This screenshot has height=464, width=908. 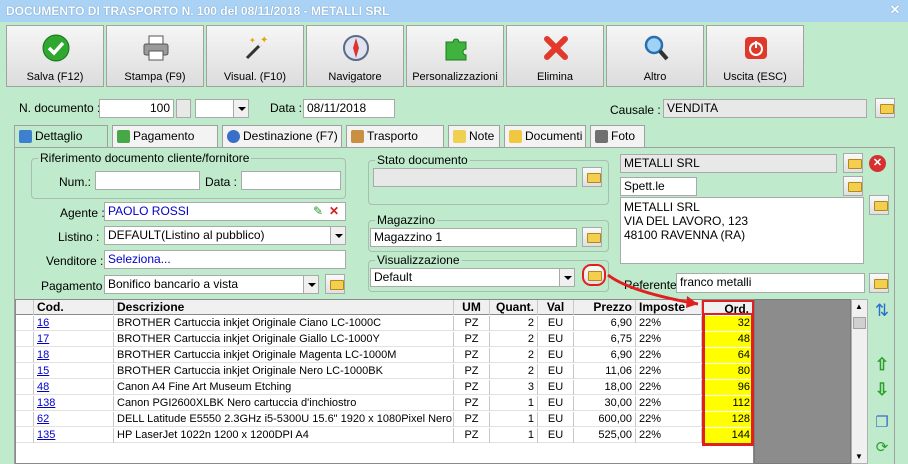 What do you see at coordinates (556, 307) in the screenshot?
I see `col-val: Val` at bounding box center [556, 307].